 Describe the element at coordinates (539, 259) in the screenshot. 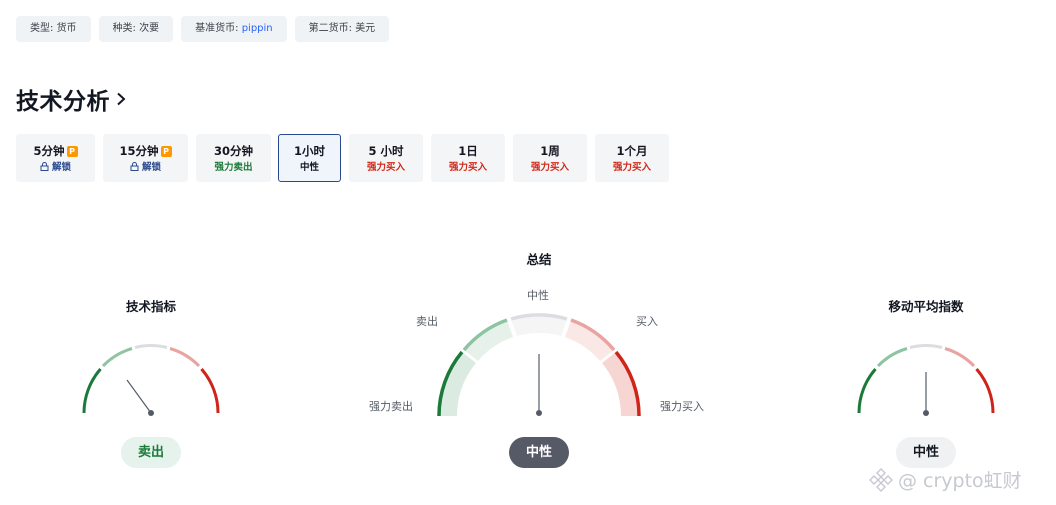

I see `summary-title: 总结` at that location.